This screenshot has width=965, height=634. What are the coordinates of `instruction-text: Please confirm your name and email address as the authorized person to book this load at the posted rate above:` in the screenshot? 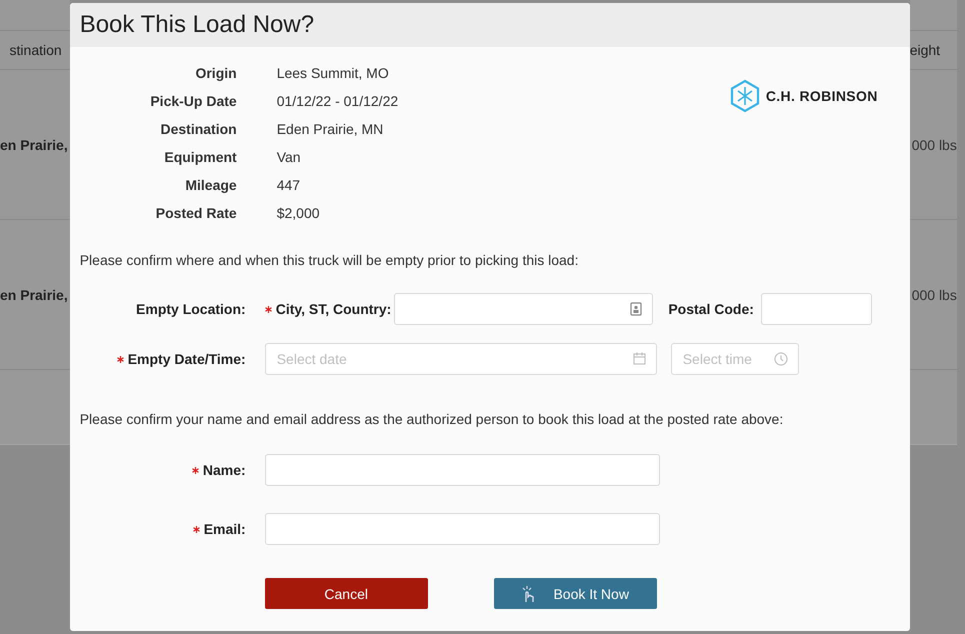 It's located at (431, 419).